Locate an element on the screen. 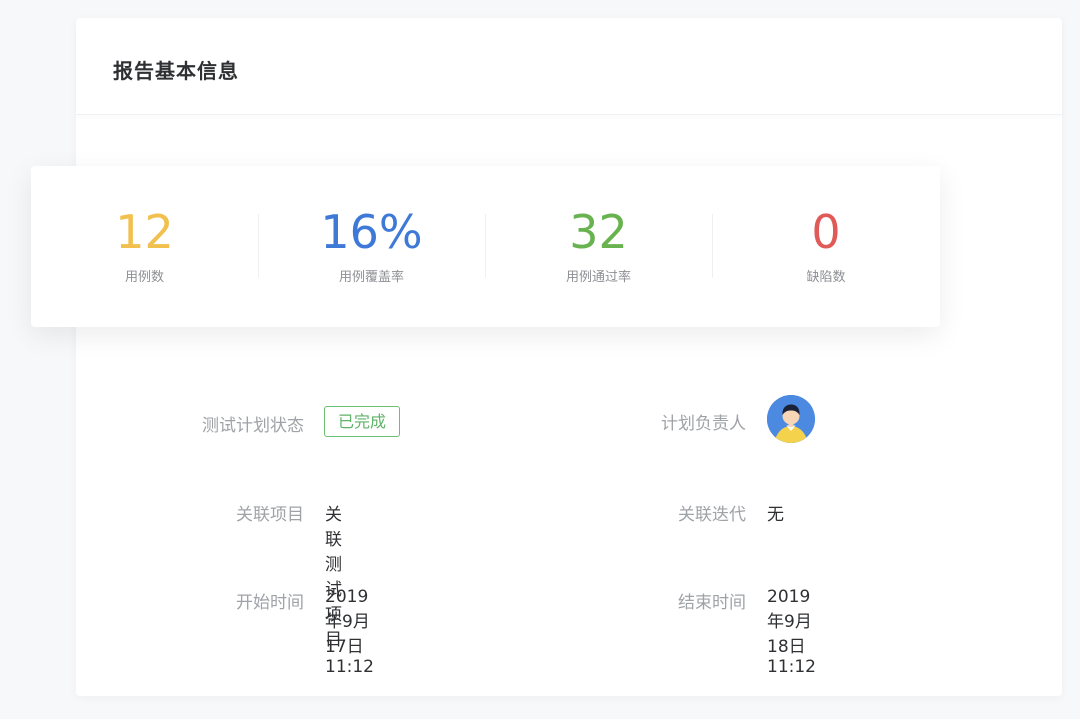  stat-value: 32 is located at coordinates (598, 232).